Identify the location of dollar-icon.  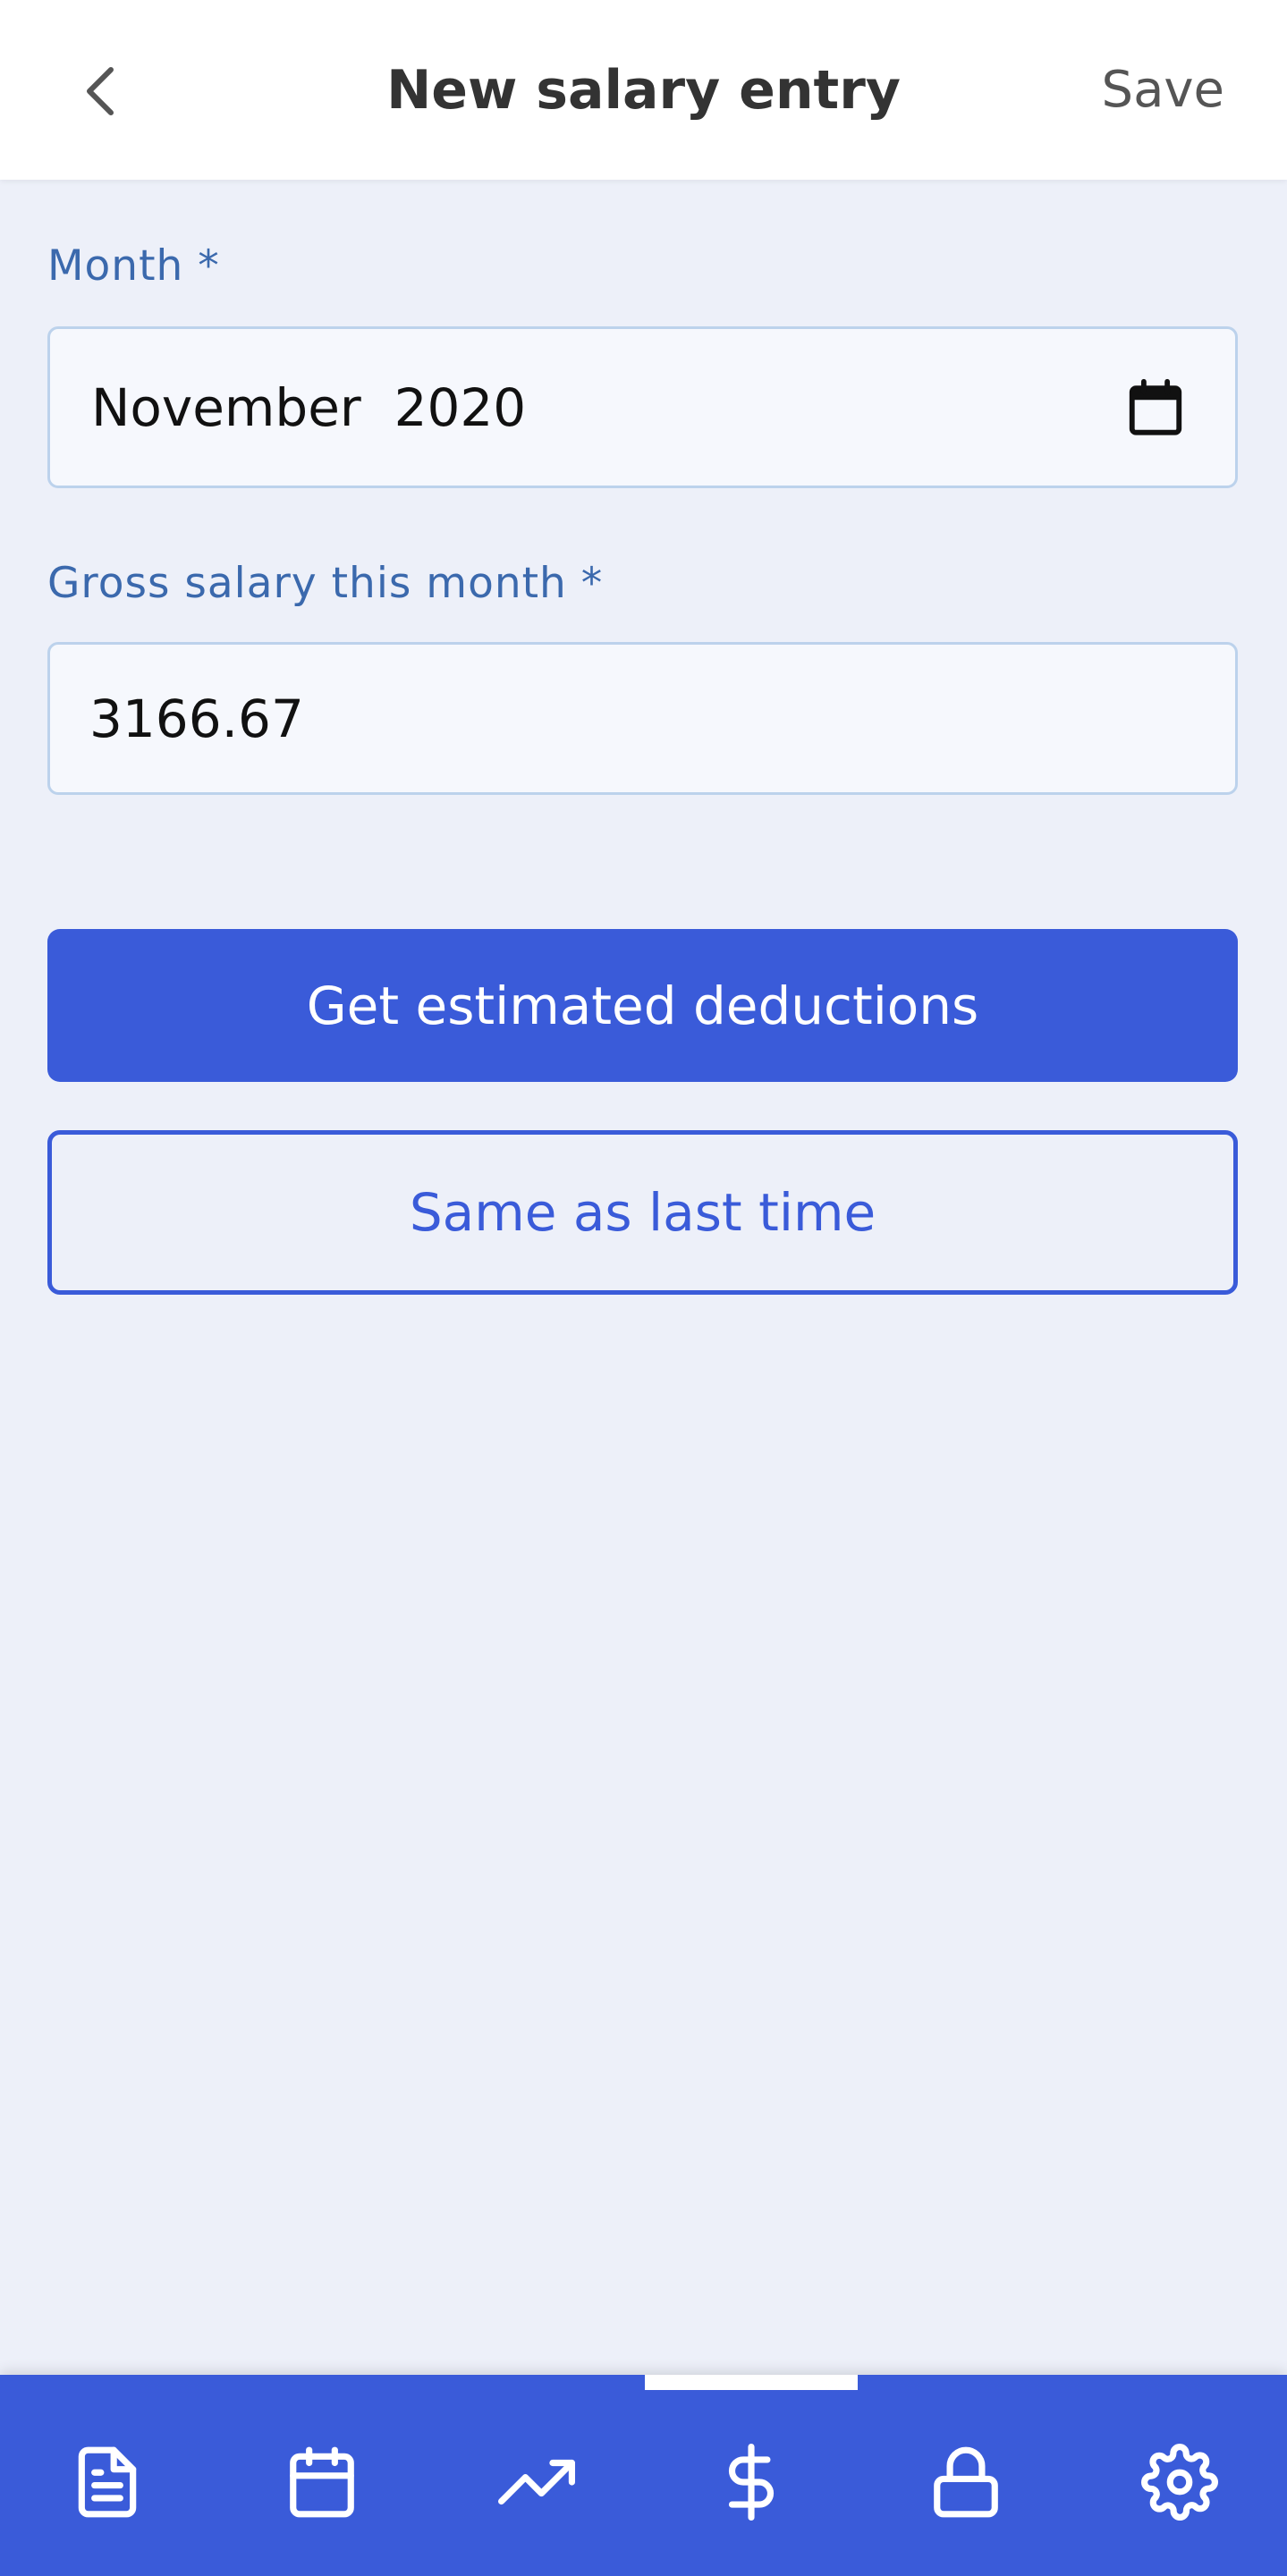
(751, 2482).